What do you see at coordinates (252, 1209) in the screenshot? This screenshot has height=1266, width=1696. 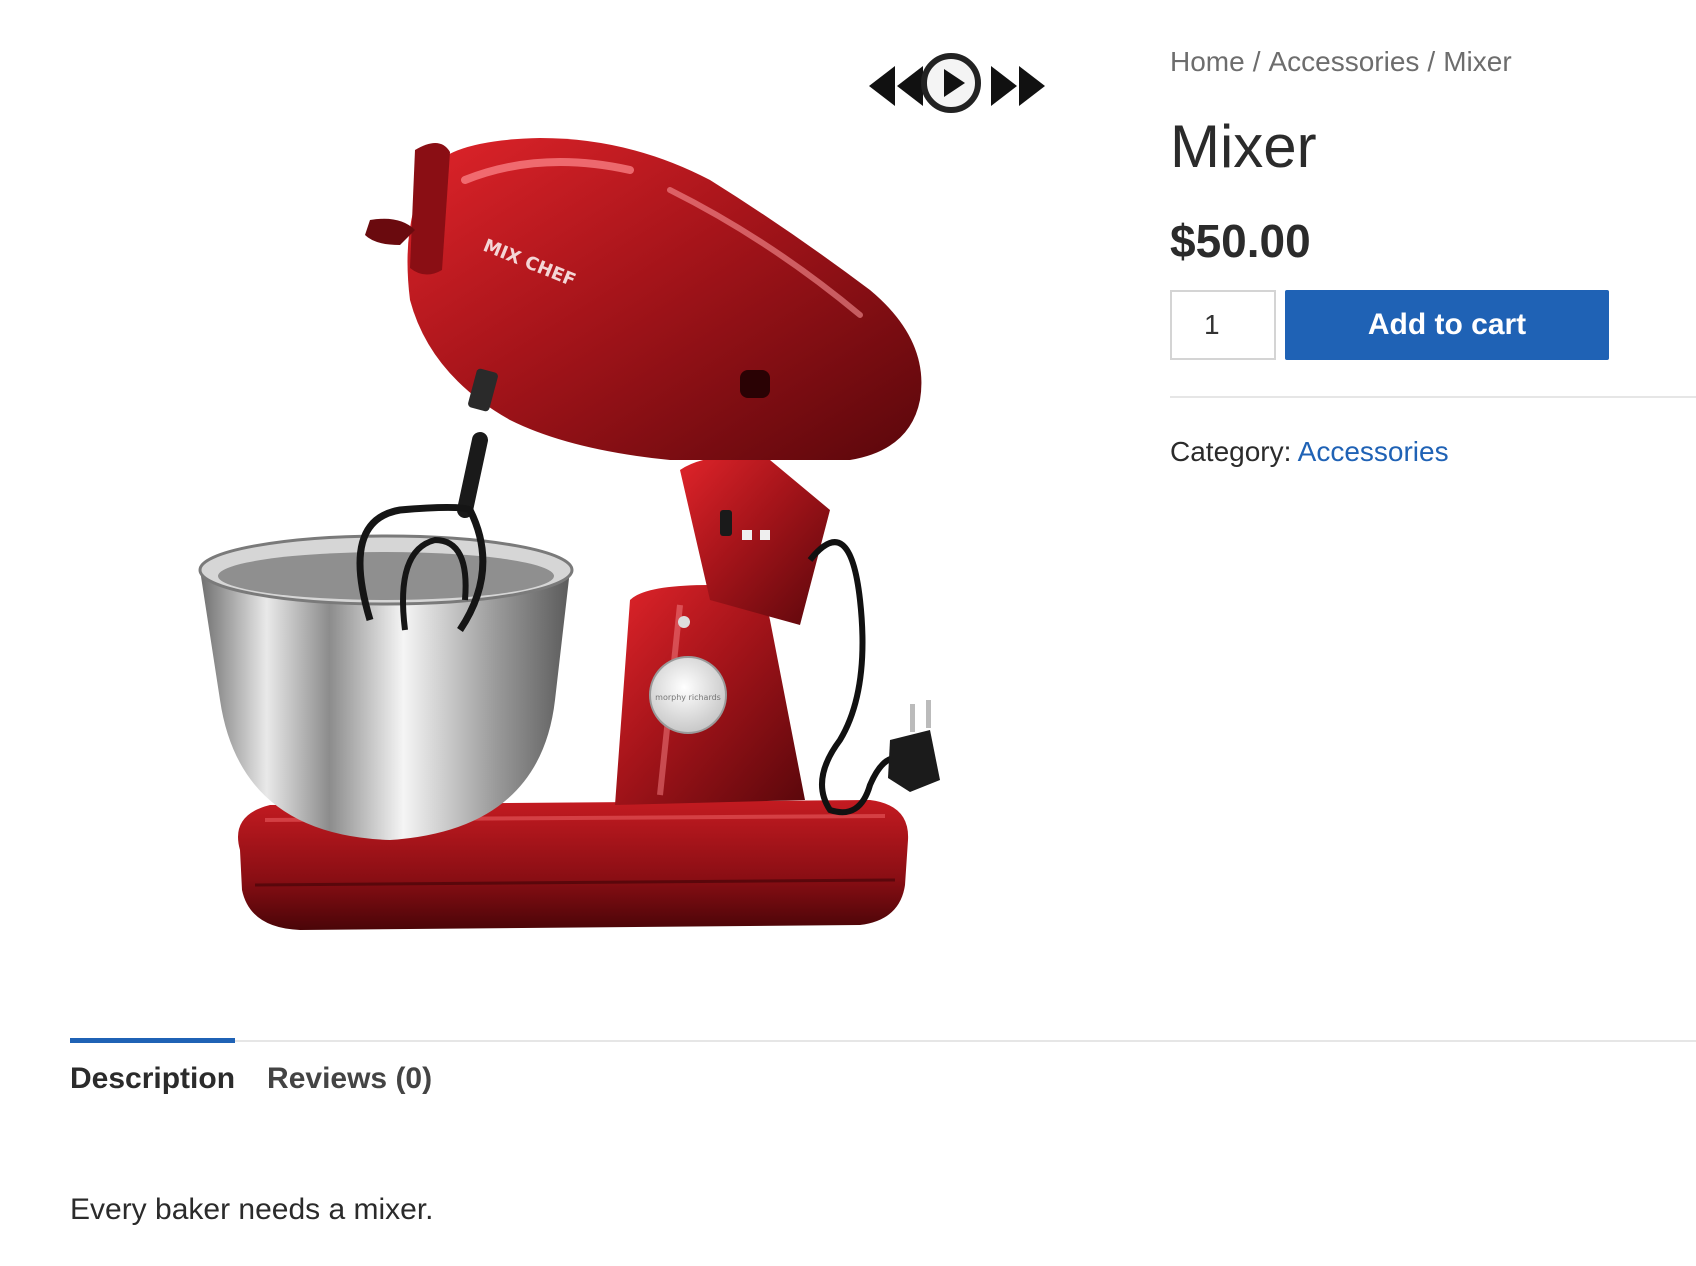 I see `description-text: Every baker needs a mixer.` at bounding box center [252, 1209].